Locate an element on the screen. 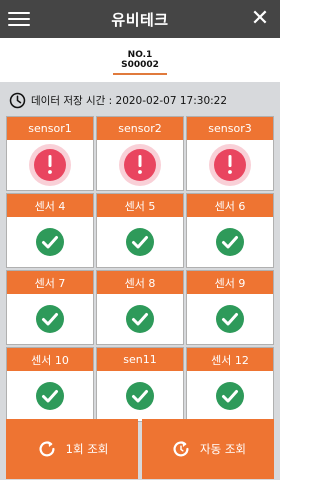  app-title: 유비테크 is located at coordinates (140, 19).